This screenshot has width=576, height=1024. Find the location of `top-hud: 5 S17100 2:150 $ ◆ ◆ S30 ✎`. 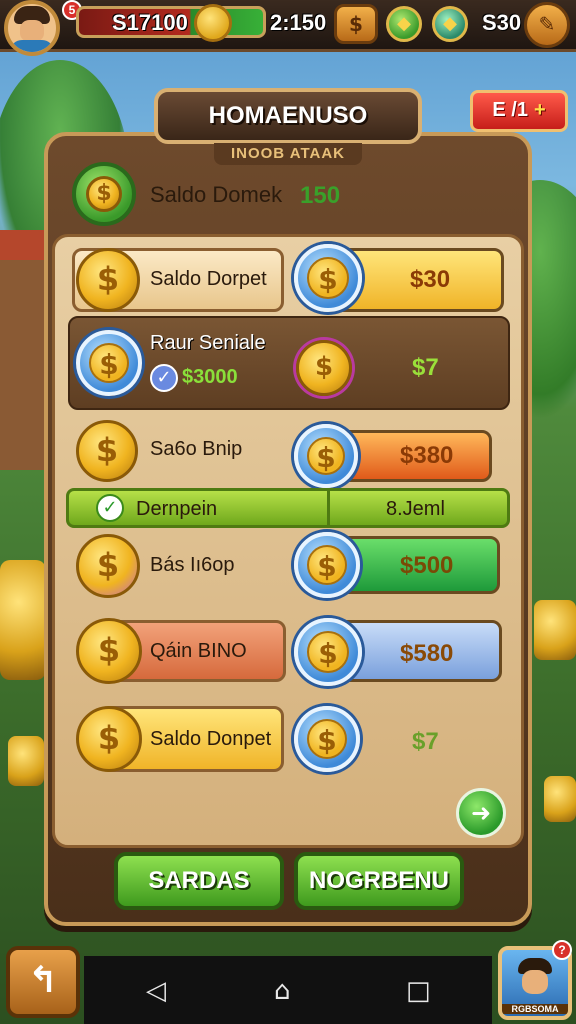

top-hud: 5 S17100 2:150 $ ◆ ◆ S30 ✎ is located at coordinates (288, 28).